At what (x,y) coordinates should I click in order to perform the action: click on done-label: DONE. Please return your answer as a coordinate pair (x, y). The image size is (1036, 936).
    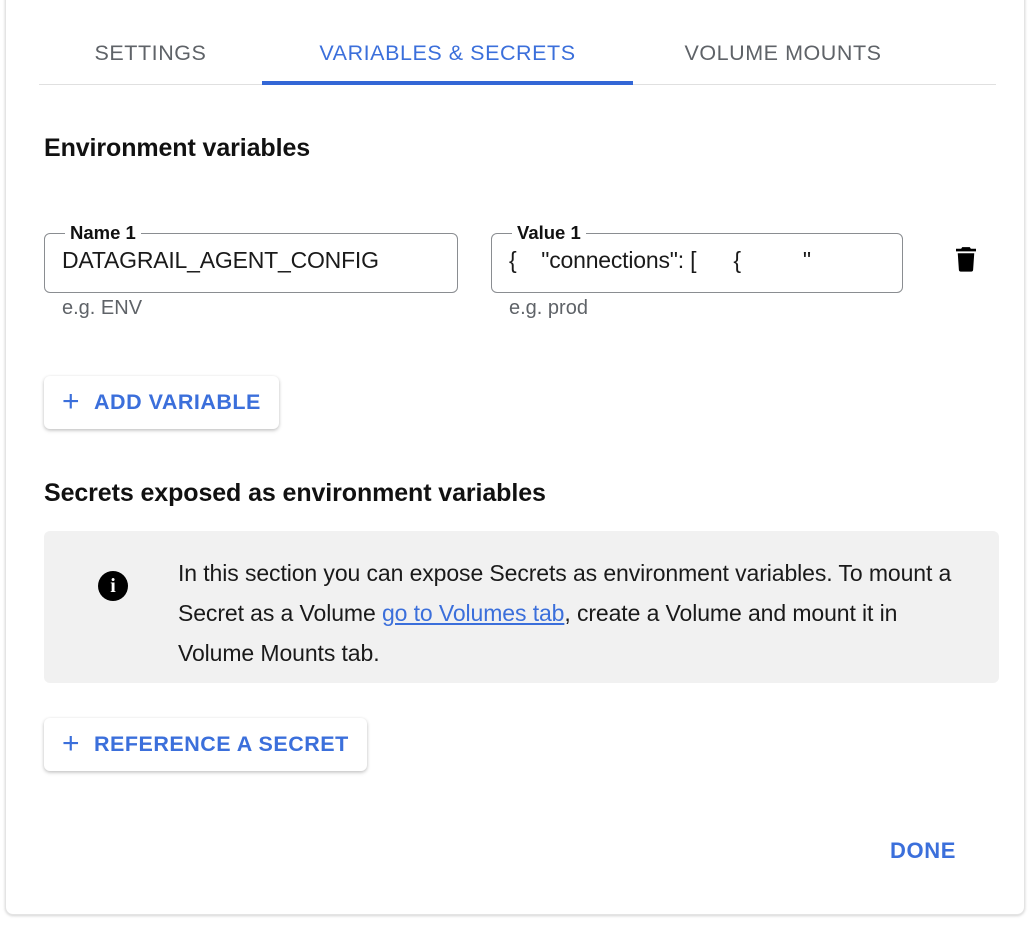
    Looking at the image, I should click on (923, 850).